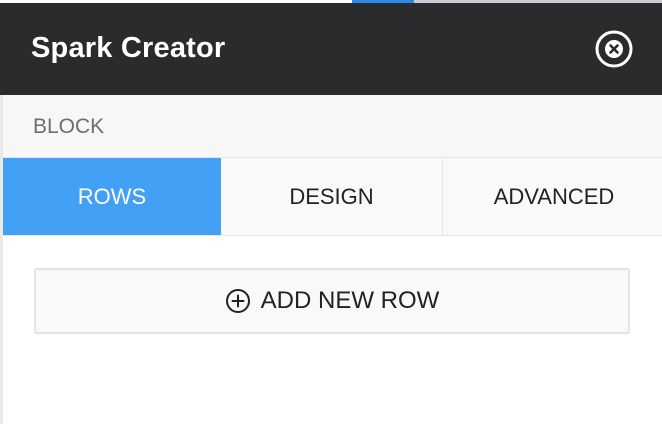 The image size is (662, 424). Describe the element at coordinates (332, 126) in the screenshot. I see `section-bar: BLOCK` at that location.